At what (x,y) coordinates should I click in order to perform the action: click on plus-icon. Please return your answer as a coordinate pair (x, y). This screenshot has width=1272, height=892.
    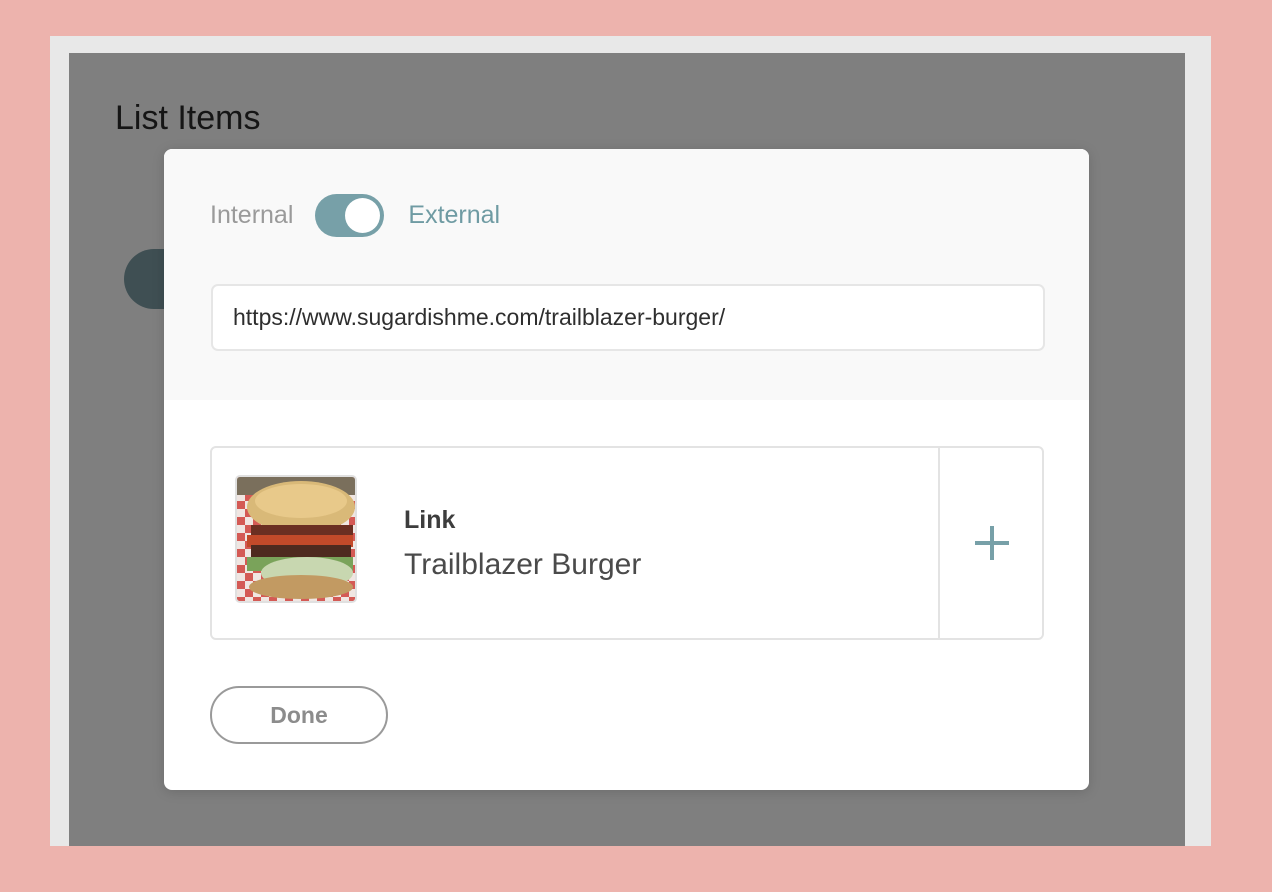
    Looking at the image, I should click on (992, 543).